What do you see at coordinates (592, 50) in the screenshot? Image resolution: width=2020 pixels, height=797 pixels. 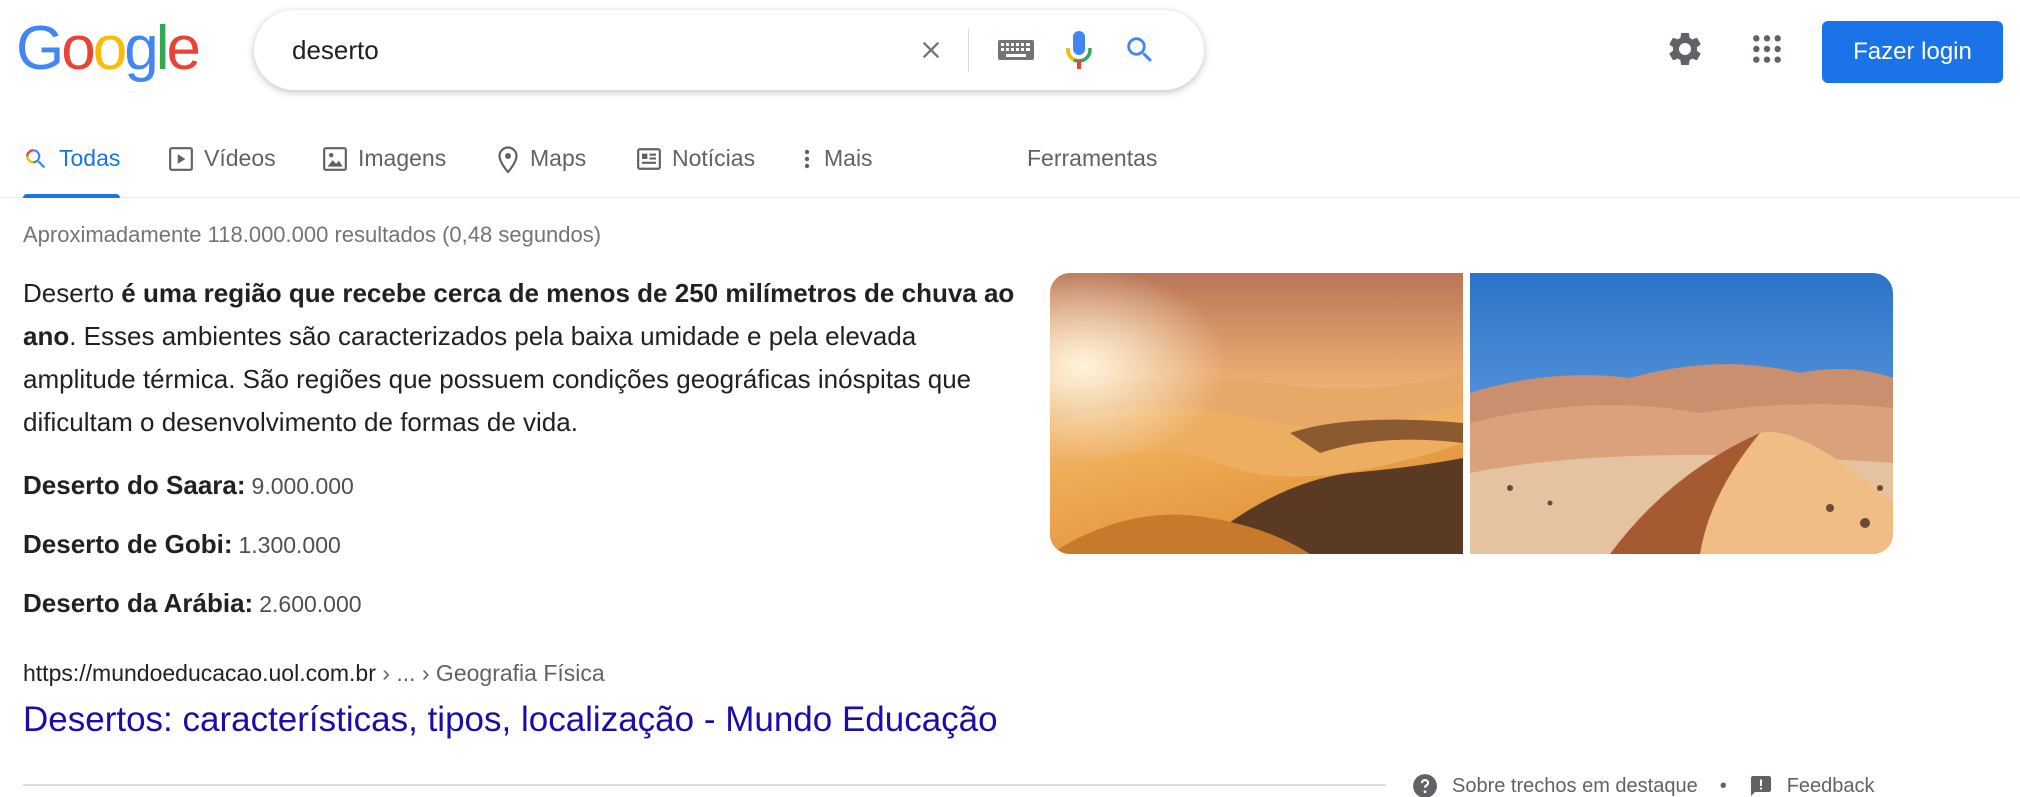 I see `search-input` at bounding box center [592, 50].